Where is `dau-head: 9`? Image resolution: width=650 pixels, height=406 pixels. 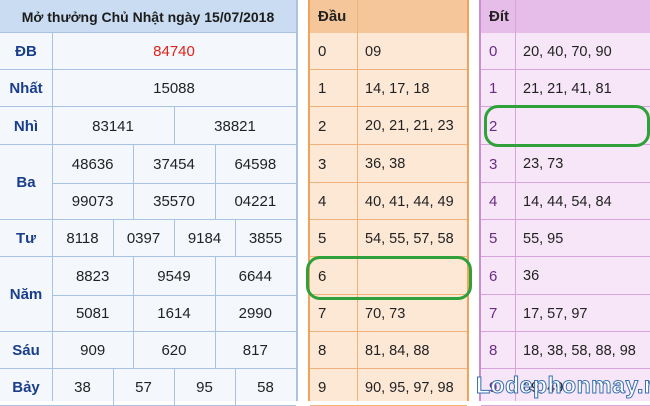 dau-head: 9 is located at coordinates (322, 387).